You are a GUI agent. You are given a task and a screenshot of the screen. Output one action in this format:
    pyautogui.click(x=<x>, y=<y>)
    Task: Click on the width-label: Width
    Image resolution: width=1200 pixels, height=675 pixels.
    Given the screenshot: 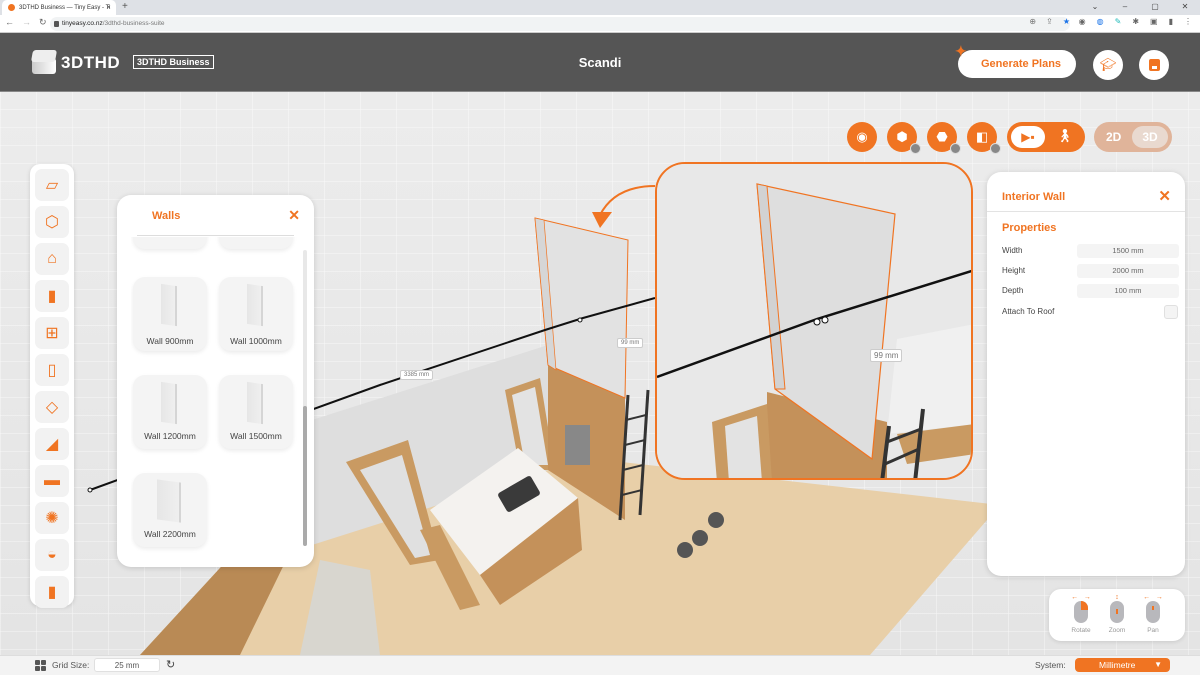 What is the action you would take?
    pyautogui.click(x=1012, y=250)
    